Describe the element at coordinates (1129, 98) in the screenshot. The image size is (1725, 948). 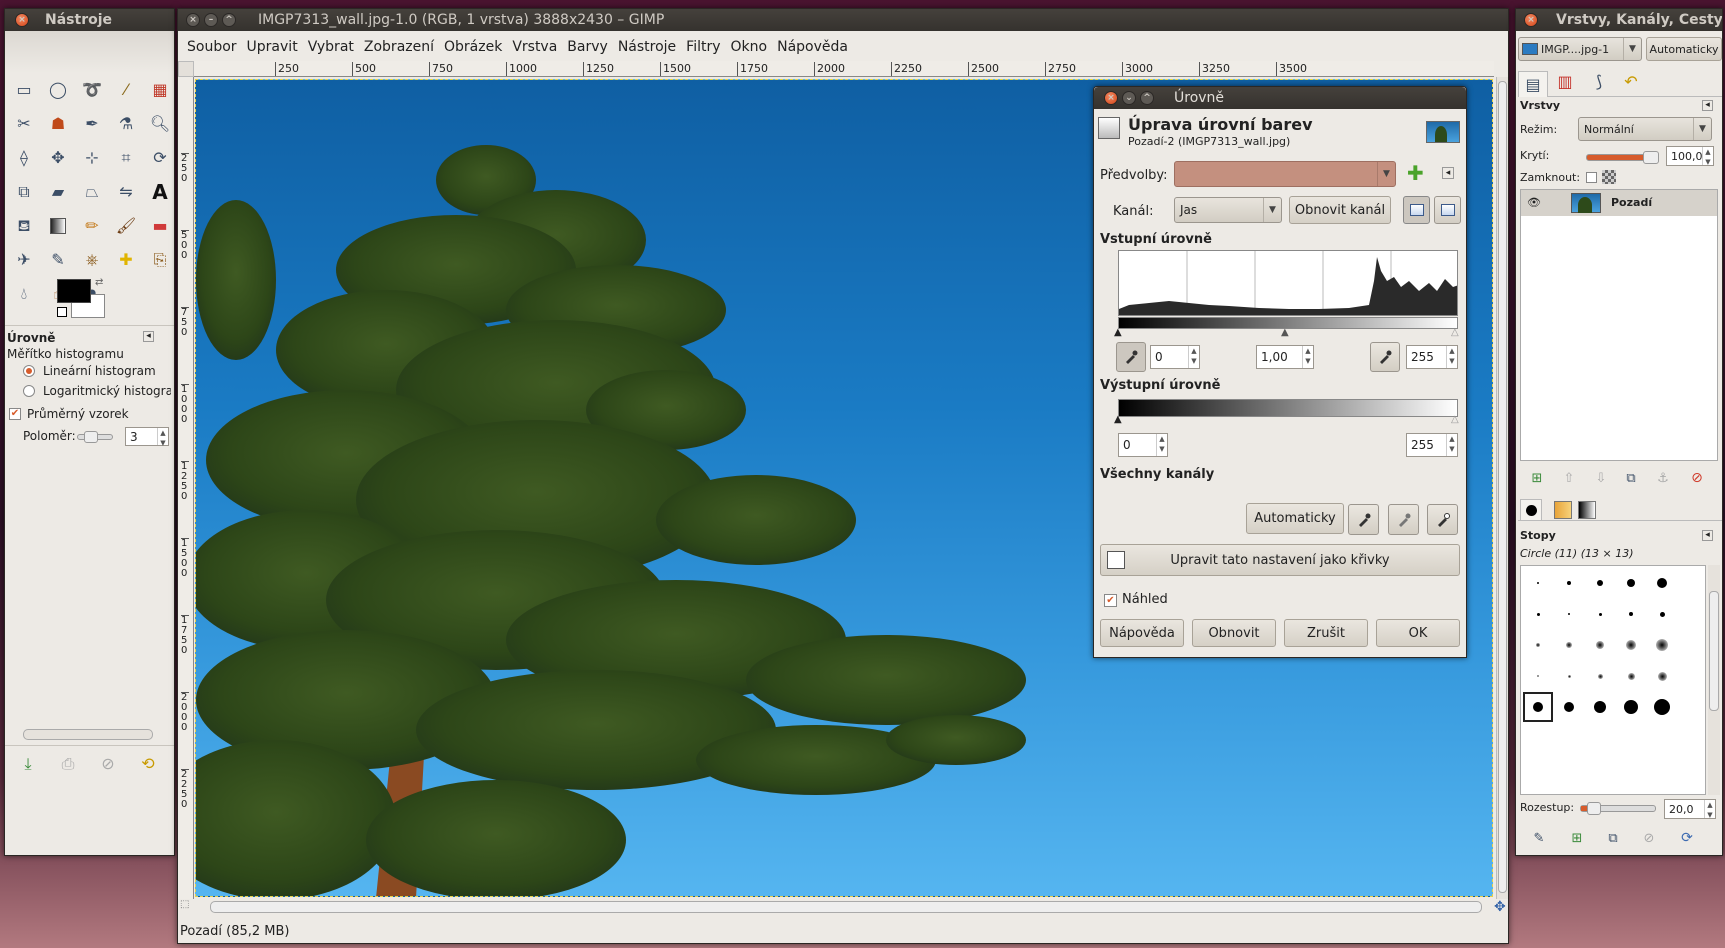
I see `minimize-icon: ⌄` at that location.